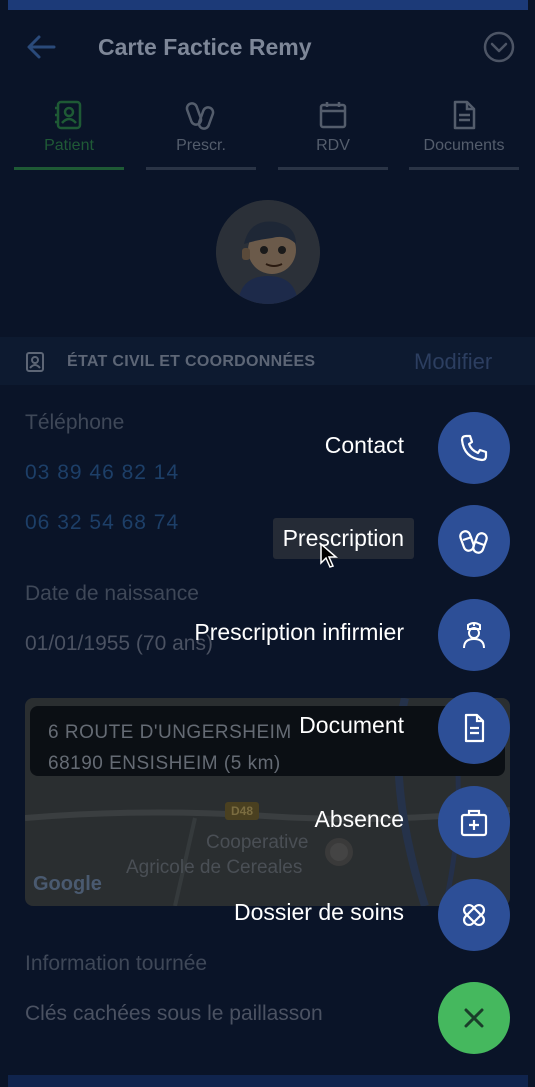 Image resolution: width=535 pixels, height=1087 pixels. Describe the element at coordinates (364, 445) in the screenshot. I see `fab-menu-label: Contact` at that location.